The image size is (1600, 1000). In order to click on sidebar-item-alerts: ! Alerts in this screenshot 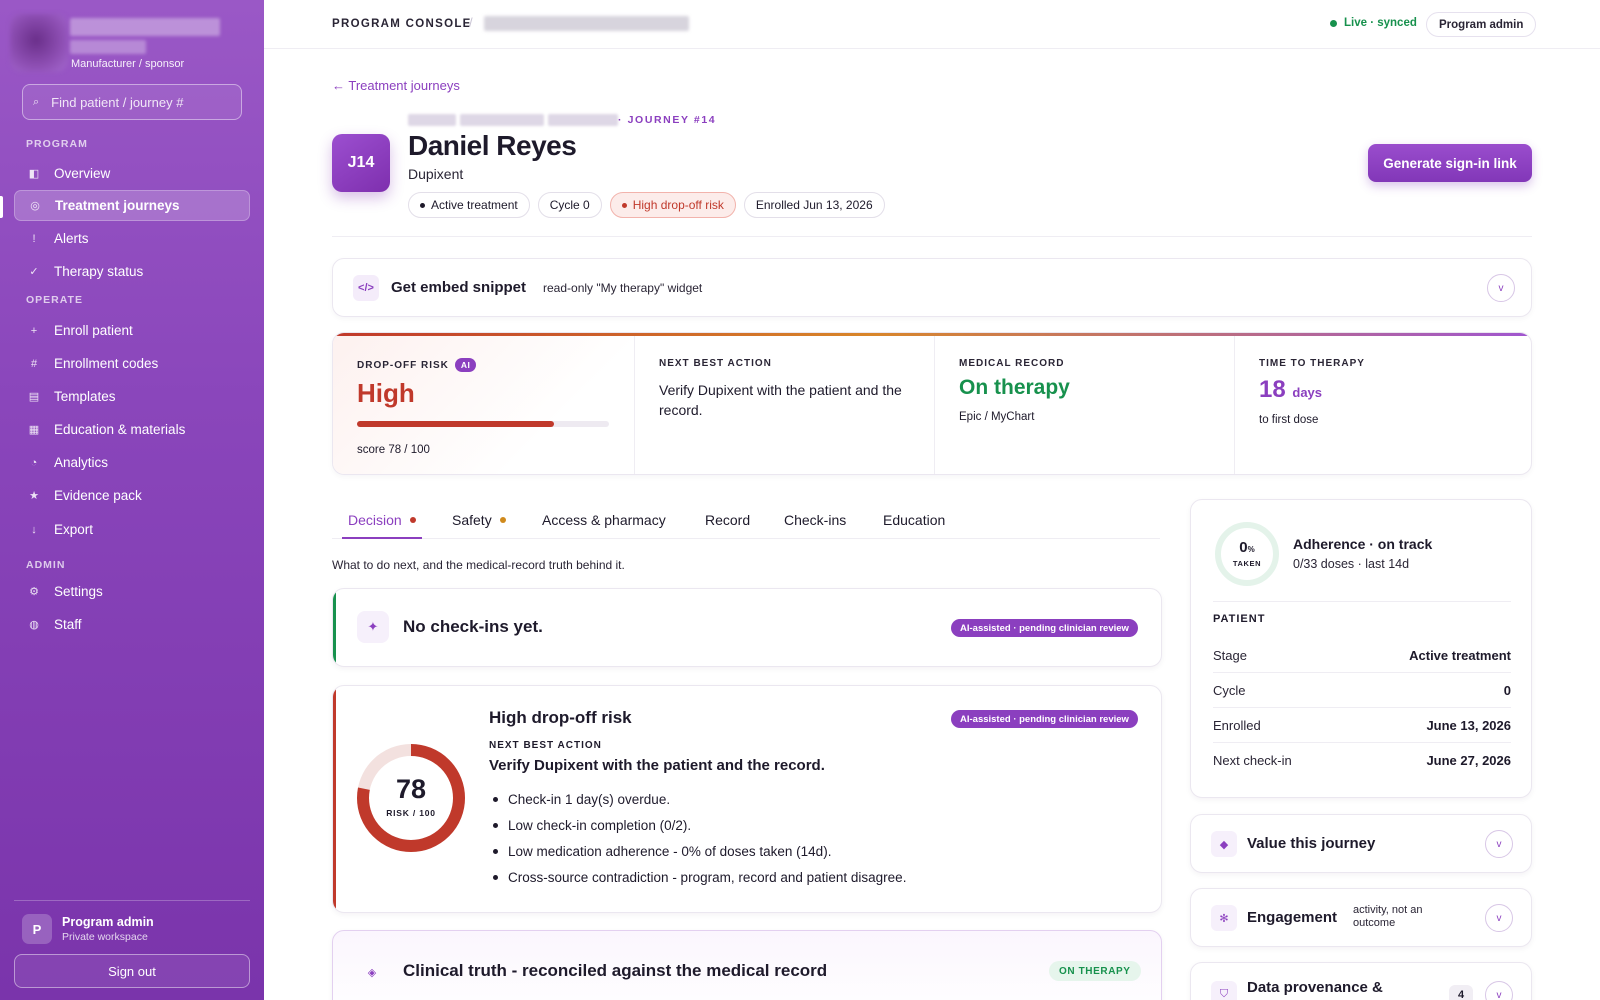, I will do `click(132, 238)`.